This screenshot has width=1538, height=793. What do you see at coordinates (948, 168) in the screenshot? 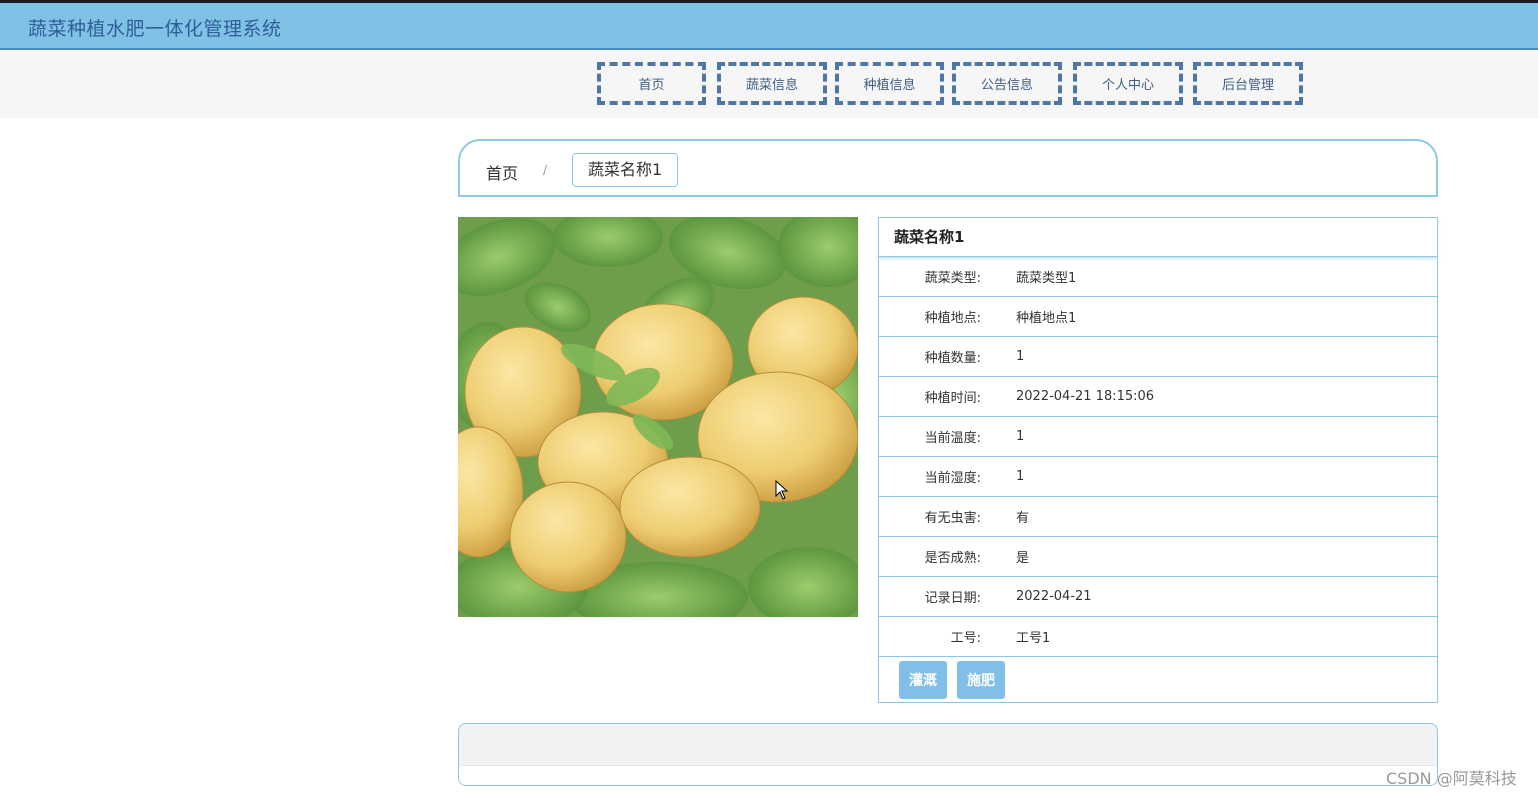
I see `breadcrumb: 首页 / 蔬菜名称1` at bounding box center [948, 168].